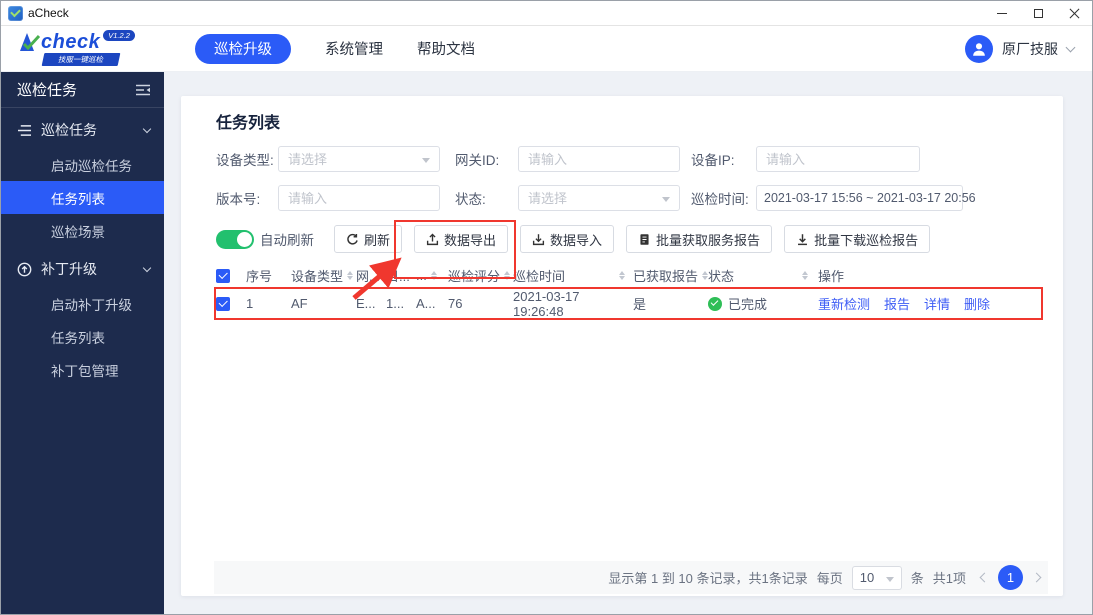 Image resolution: width=1093 pixels, height=615 pixels. What do you see at coordinates (670, 275) in the screenshot?
I see `col-report-fetched: 已获取报告` at bounding box center [670, 275].